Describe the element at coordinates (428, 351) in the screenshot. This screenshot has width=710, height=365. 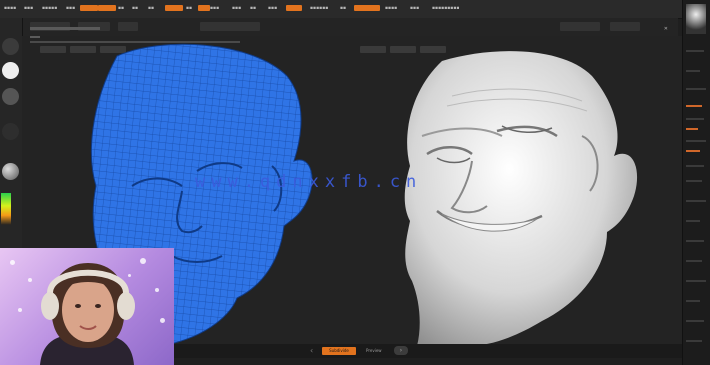
I see `bottom-bar` at that location.